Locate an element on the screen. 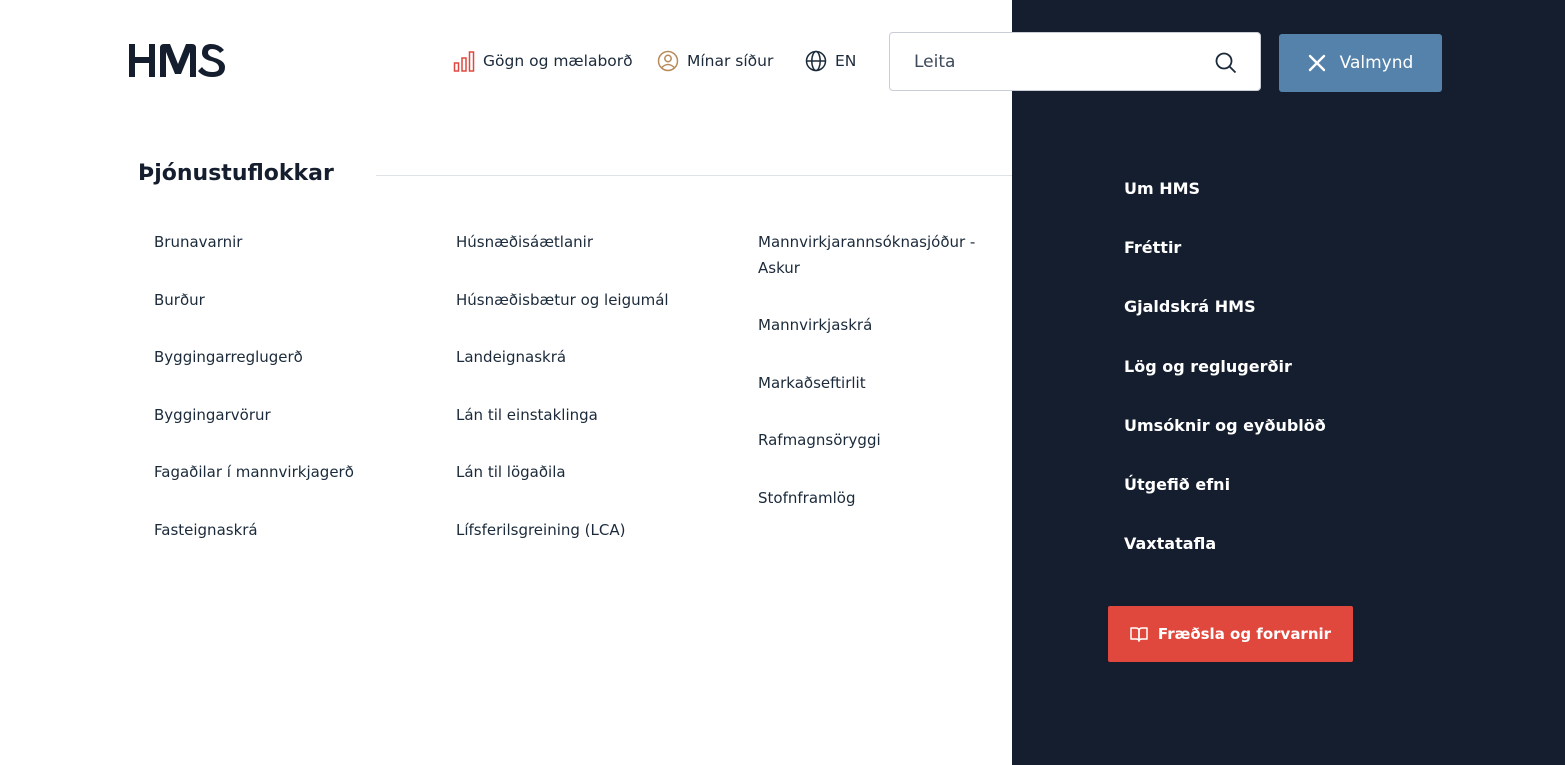 The height and width of the screenshot is (765, 1565). sidebar-item-utgefid: Útgefið efni is located at coordinates (1177, 484).